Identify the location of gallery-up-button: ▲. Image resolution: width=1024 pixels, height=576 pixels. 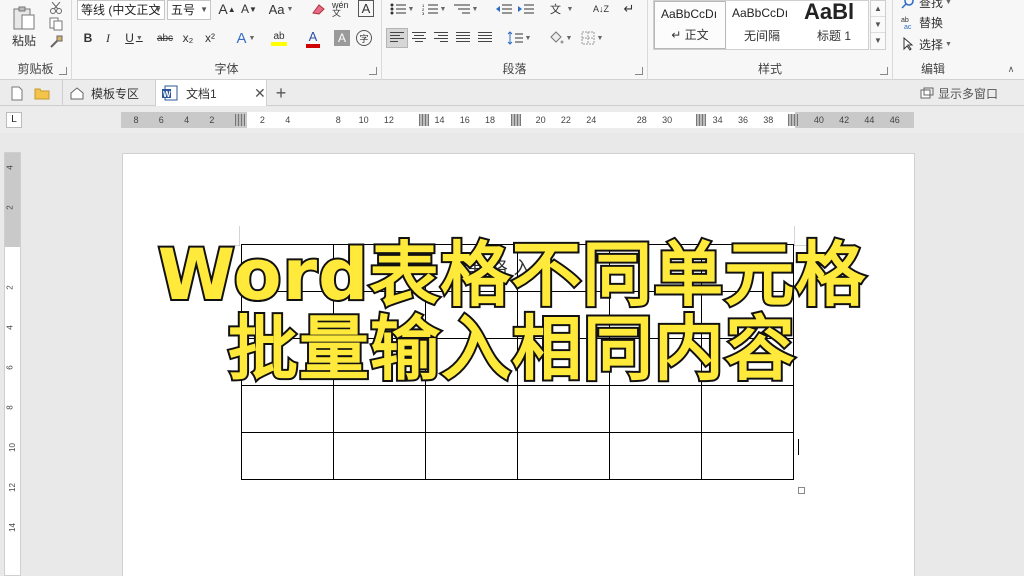
(878, 9).